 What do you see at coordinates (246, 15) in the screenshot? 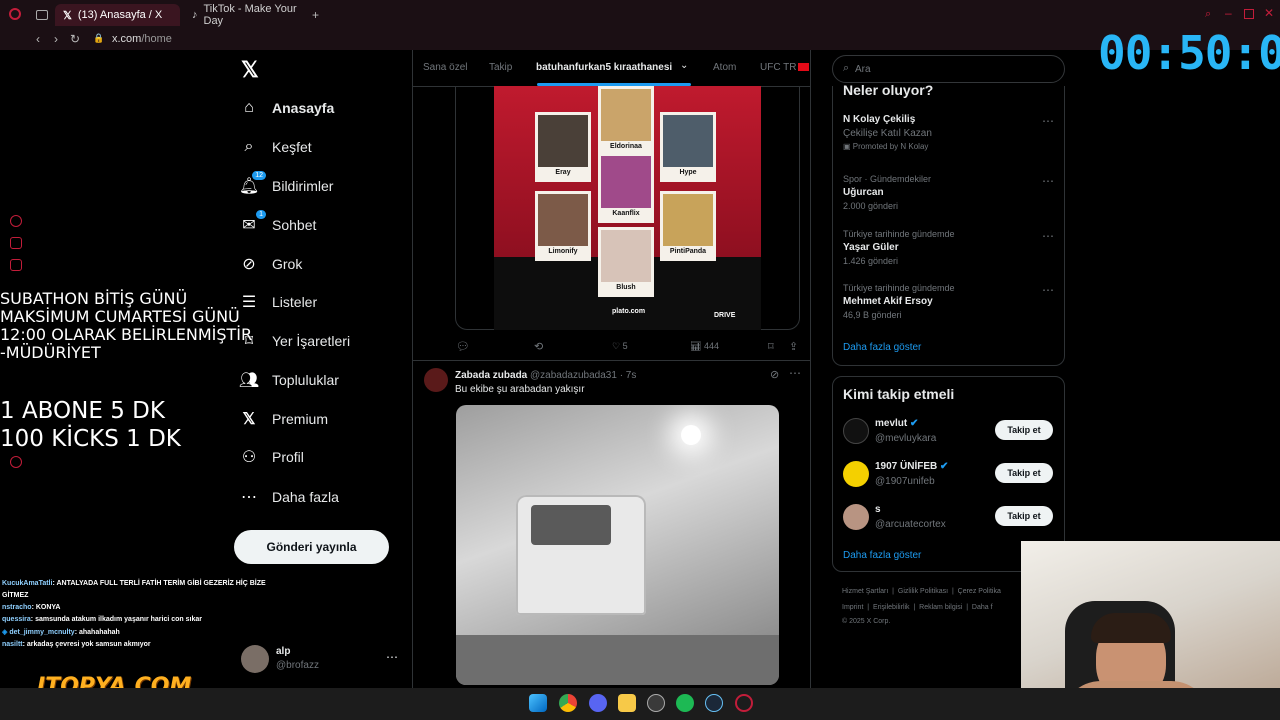
I see `tab-tiktok: ♪ TikTok - Make Your Day` at bounding box center [246, 15].